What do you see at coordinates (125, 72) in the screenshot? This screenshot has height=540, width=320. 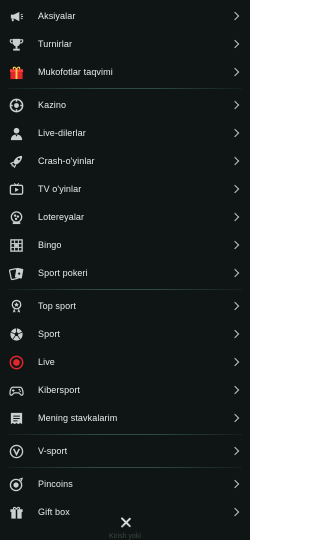 I see `menu-item-mukofotlar-taqvimi: Mukofotlar taqvimi` at bounding box center [125, 72].